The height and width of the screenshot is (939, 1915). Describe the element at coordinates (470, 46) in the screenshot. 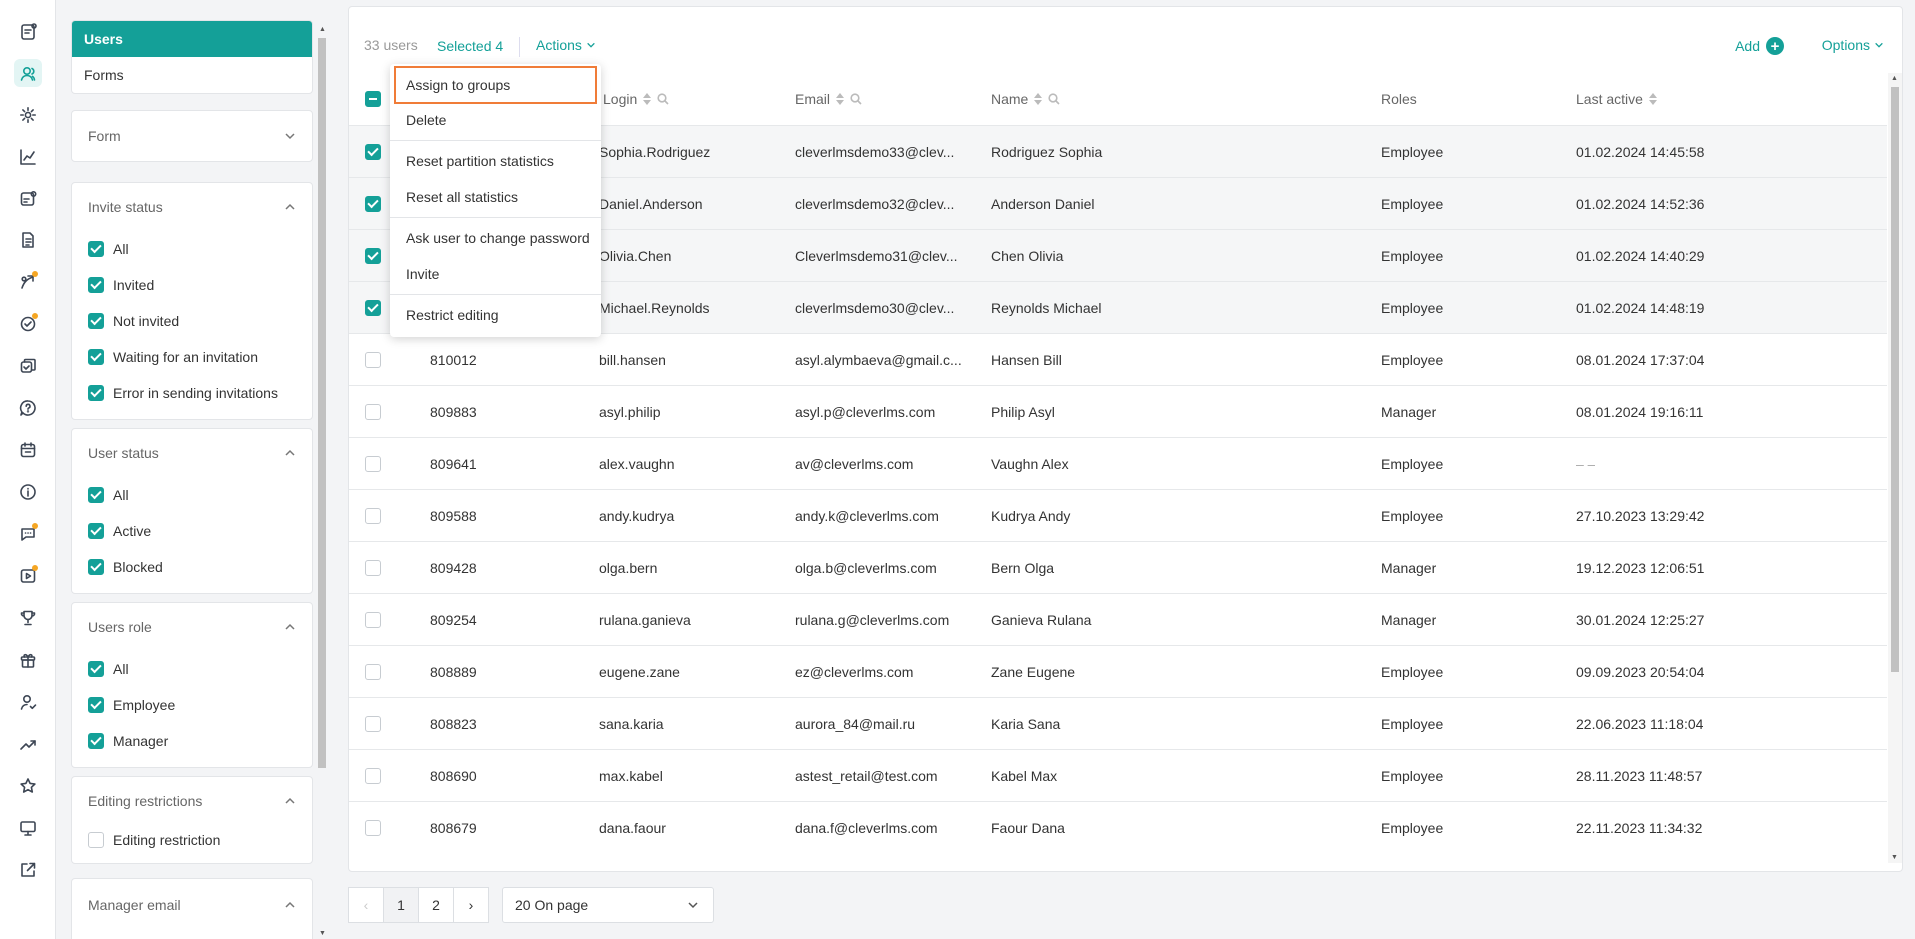

I see `selected-count: Selected 4` at that location.